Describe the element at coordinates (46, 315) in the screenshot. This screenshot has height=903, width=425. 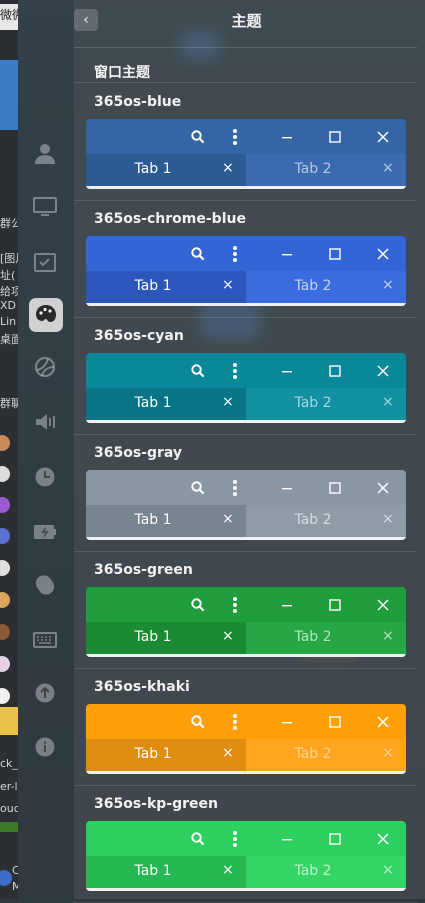
I see `personalization-icon` at that location.